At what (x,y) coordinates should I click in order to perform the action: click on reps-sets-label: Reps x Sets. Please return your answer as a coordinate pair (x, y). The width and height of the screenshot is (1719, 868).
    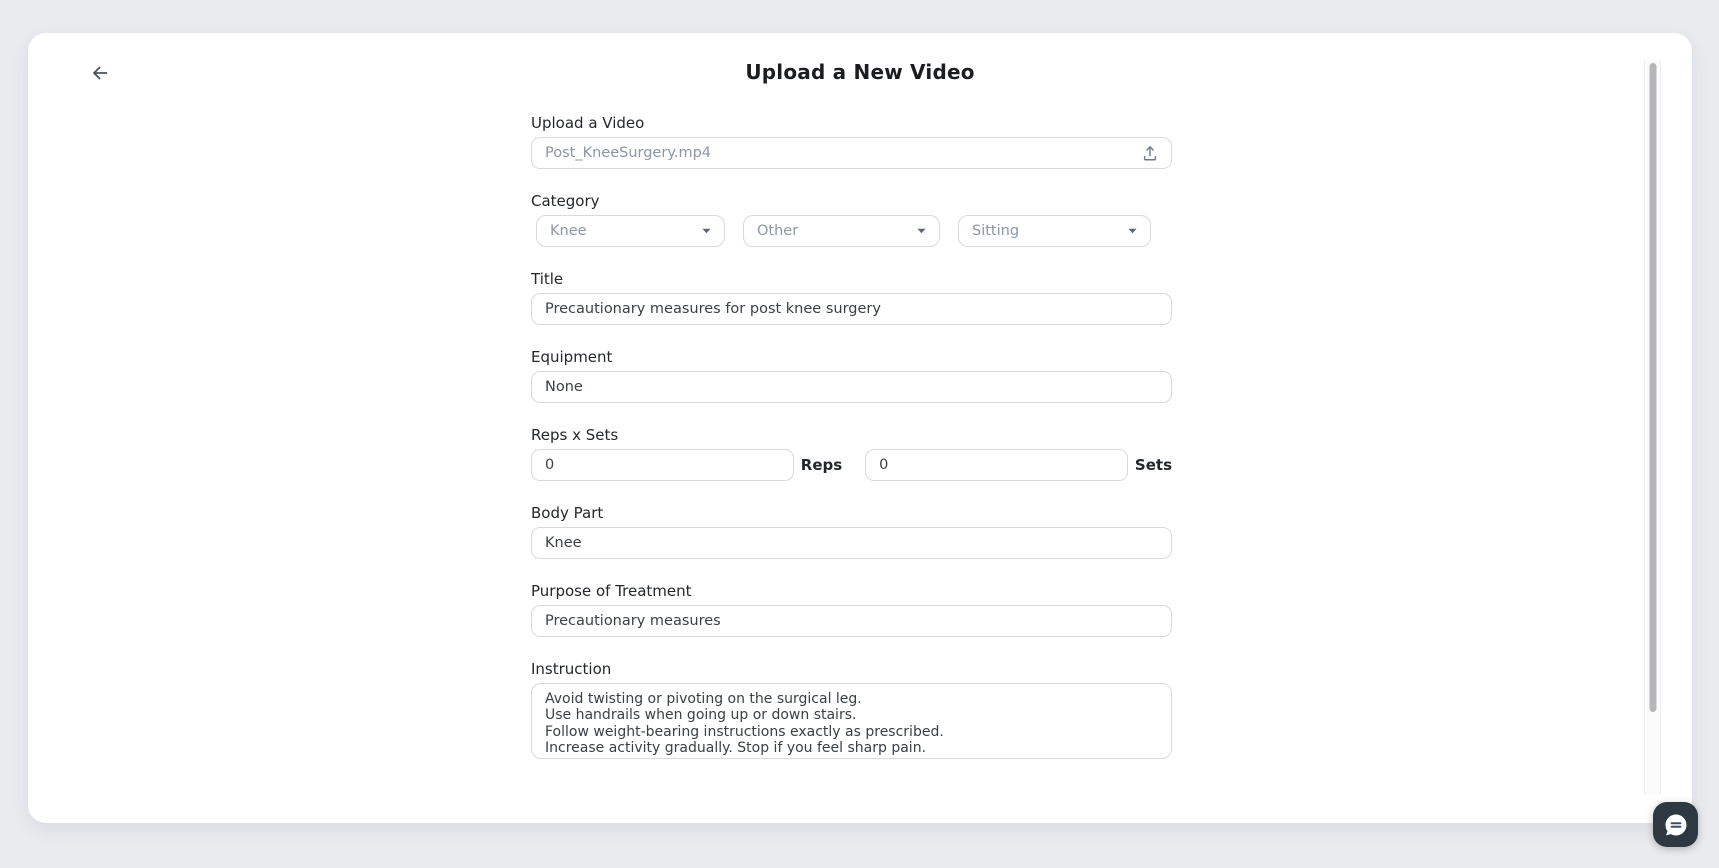
    Looking at the image, I should click on (575, 435).